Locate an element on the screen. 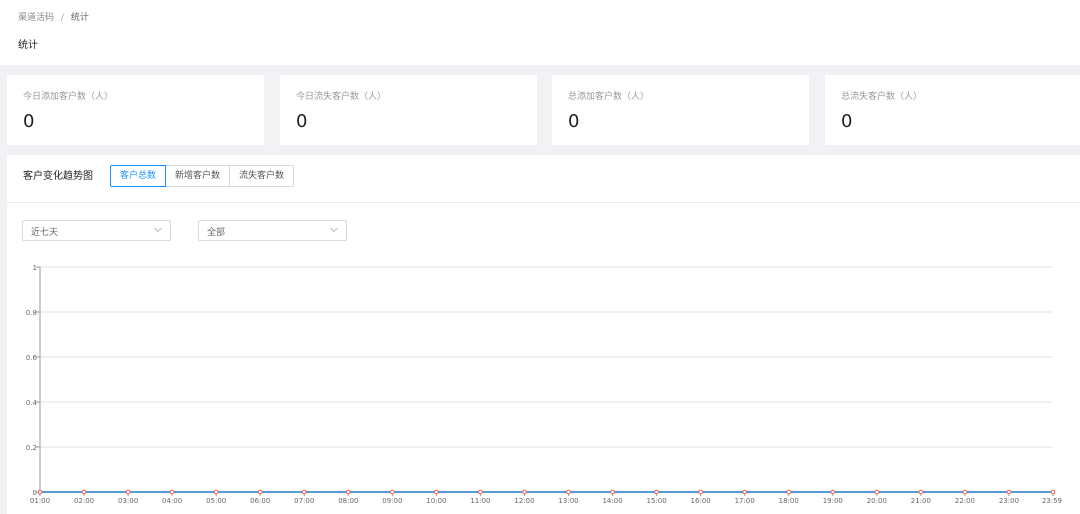 The image size is (1080, 514). x-tick-label: 13:00 is located at coordinates (568, 501).